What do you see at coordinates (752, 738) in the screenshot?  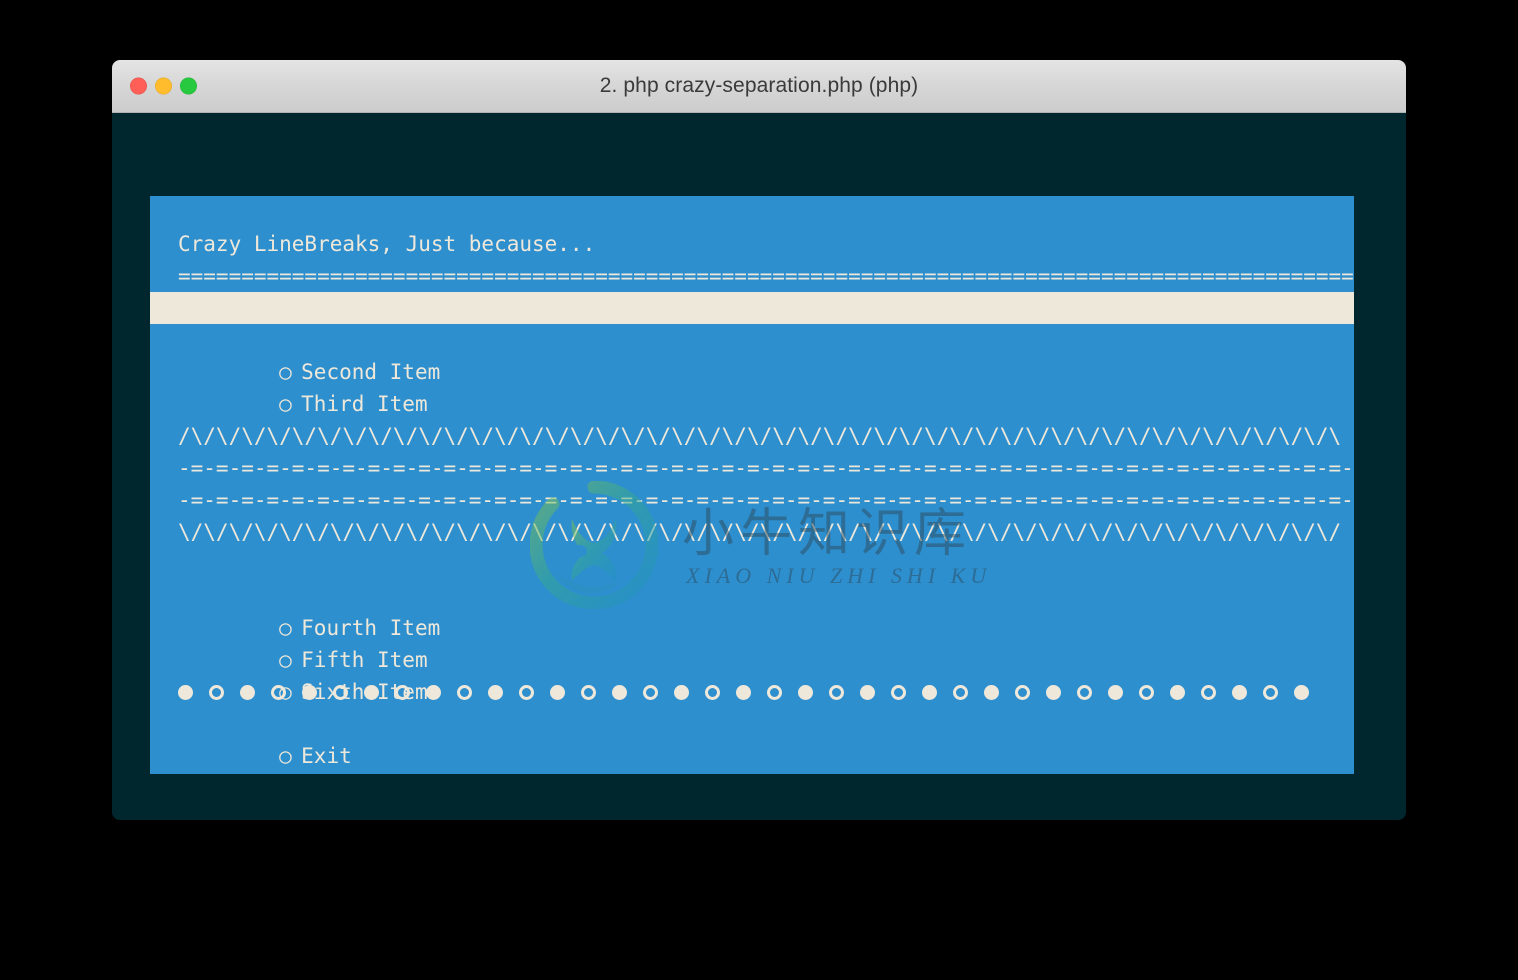 I see `menu-item-exit: ○ Exit` at bounding box center [752, 738].